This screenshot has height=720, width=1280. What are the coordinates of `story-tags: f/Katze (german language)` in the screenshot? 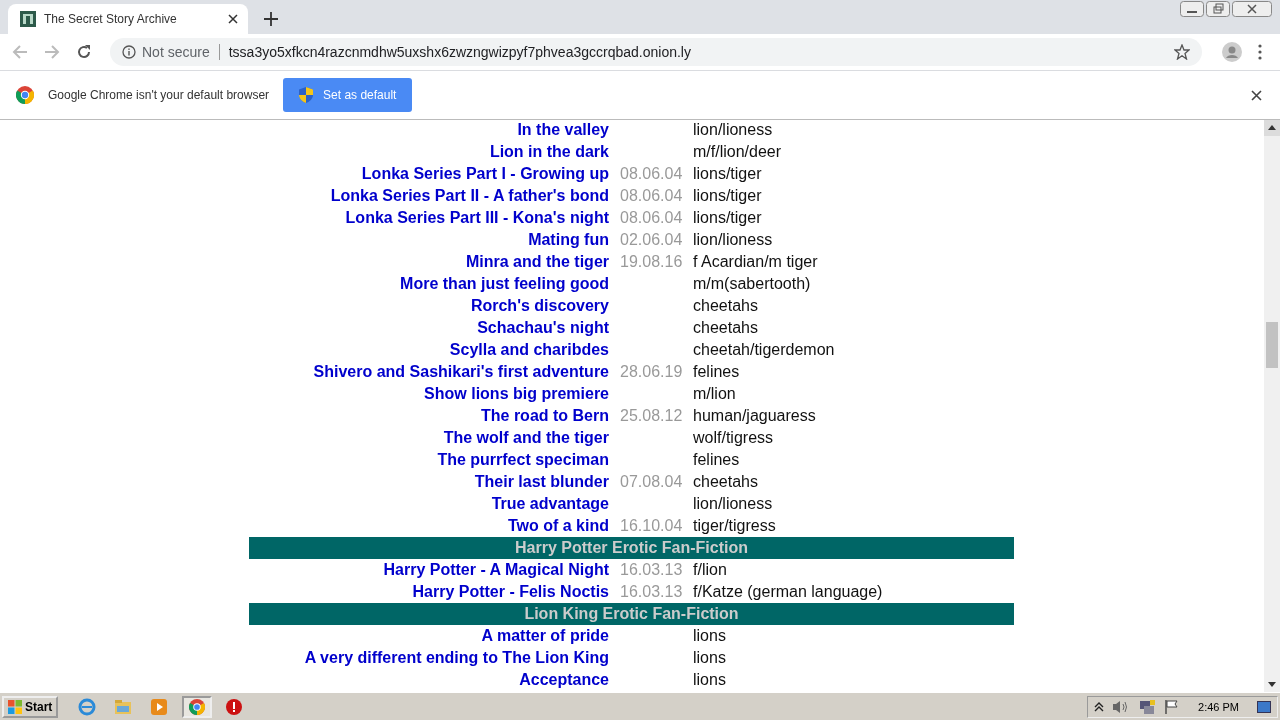 It's located at (788, 591).